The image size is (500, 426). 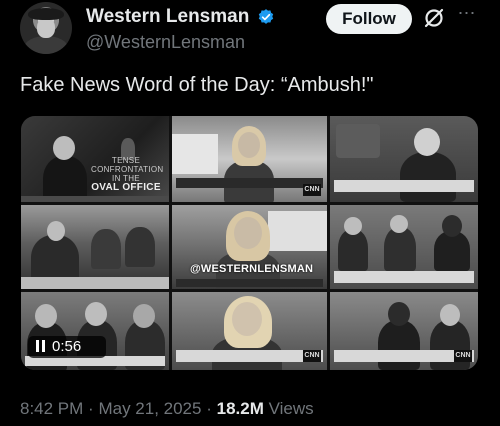 I want to click on tweet-meta: 8:42 PM · May 21, 2025 · 18.2M Views, so click(x=167, y=409).